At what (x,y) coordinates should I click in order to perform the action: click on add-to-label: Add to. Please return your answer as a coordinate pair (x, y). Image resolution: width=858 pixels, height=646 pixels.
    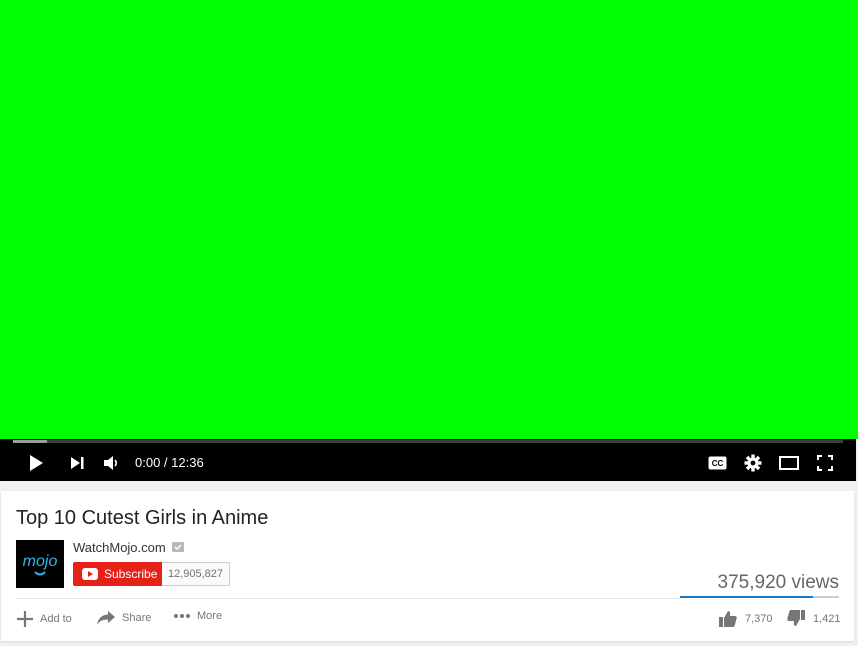
    Looking at the image, I should click on (56, 619).